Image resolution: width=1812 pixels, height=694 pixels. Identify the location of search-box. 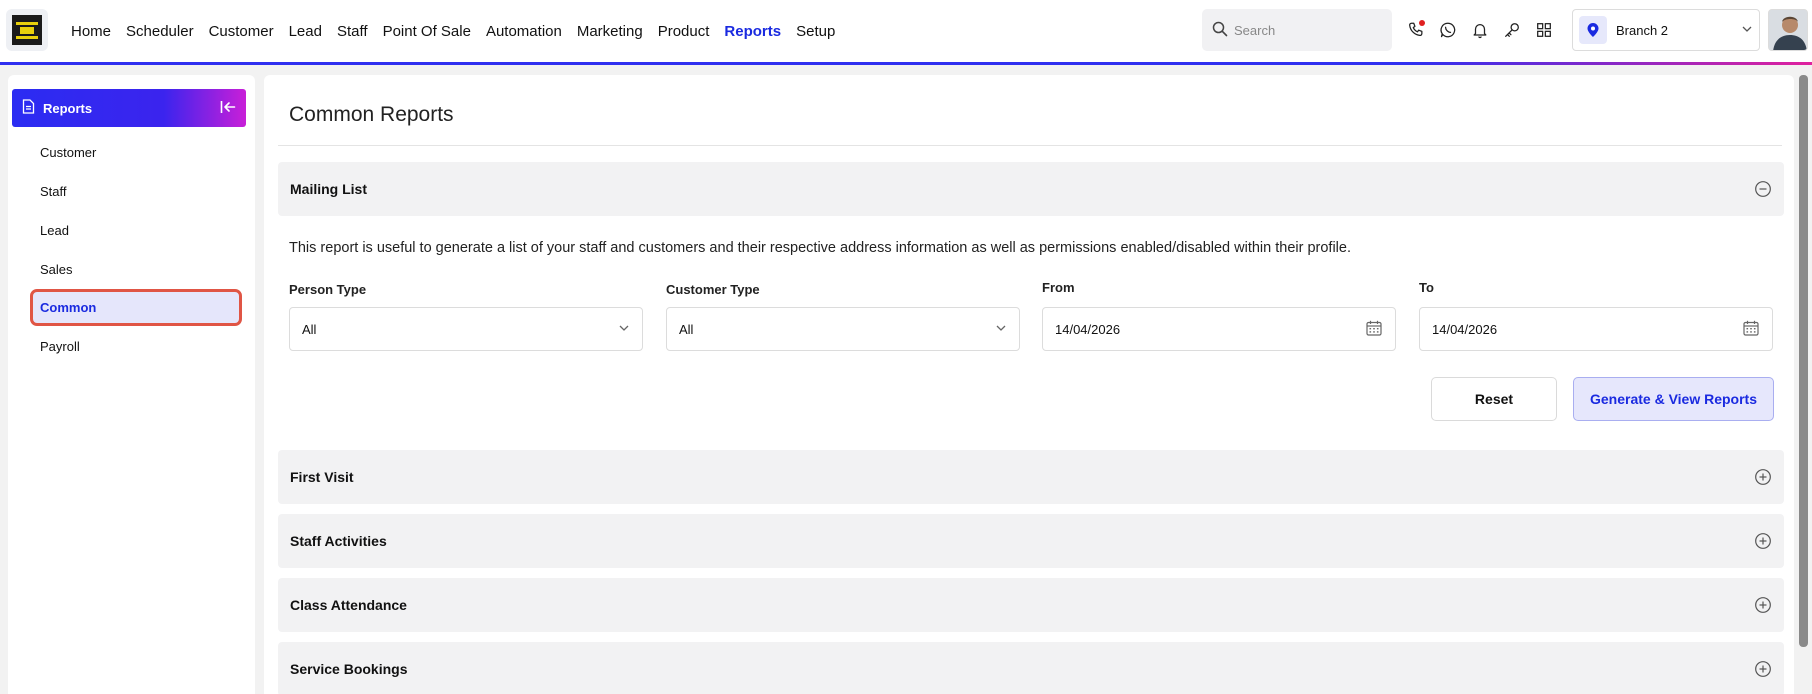
(1297, 30).